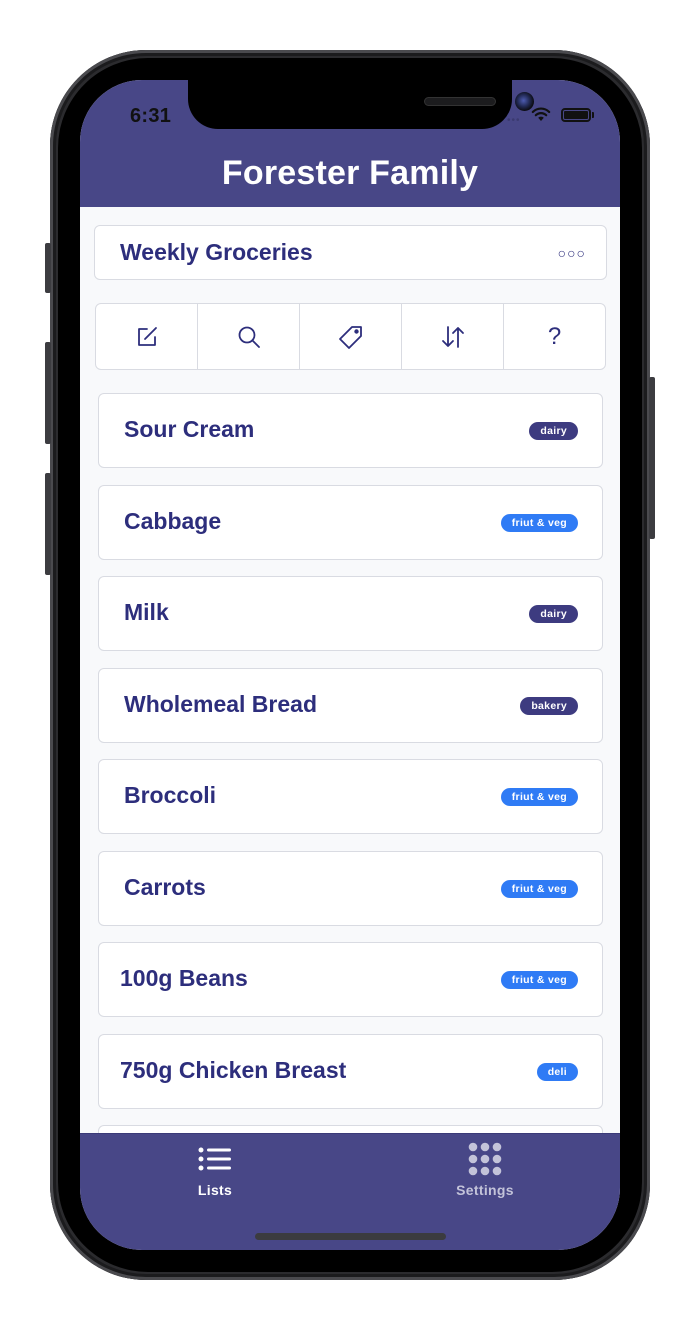 The height and width of the screenshot is (1330, 700). I want to click on list-item: Cabbage friut & veg, so click(350, 522).